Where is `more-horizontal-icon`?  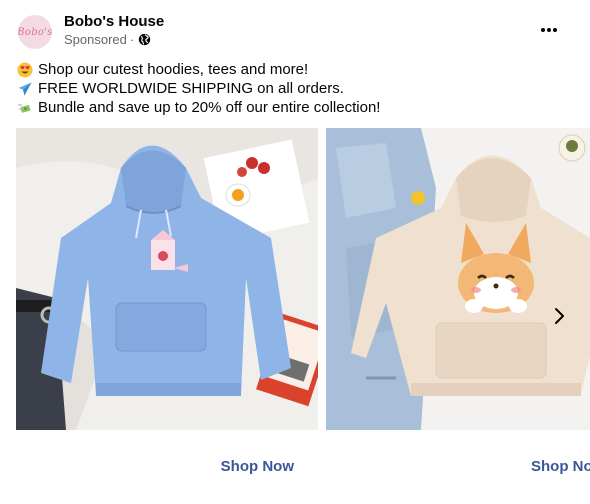
more-horizontal-icon is located at coordinates (549, 30).